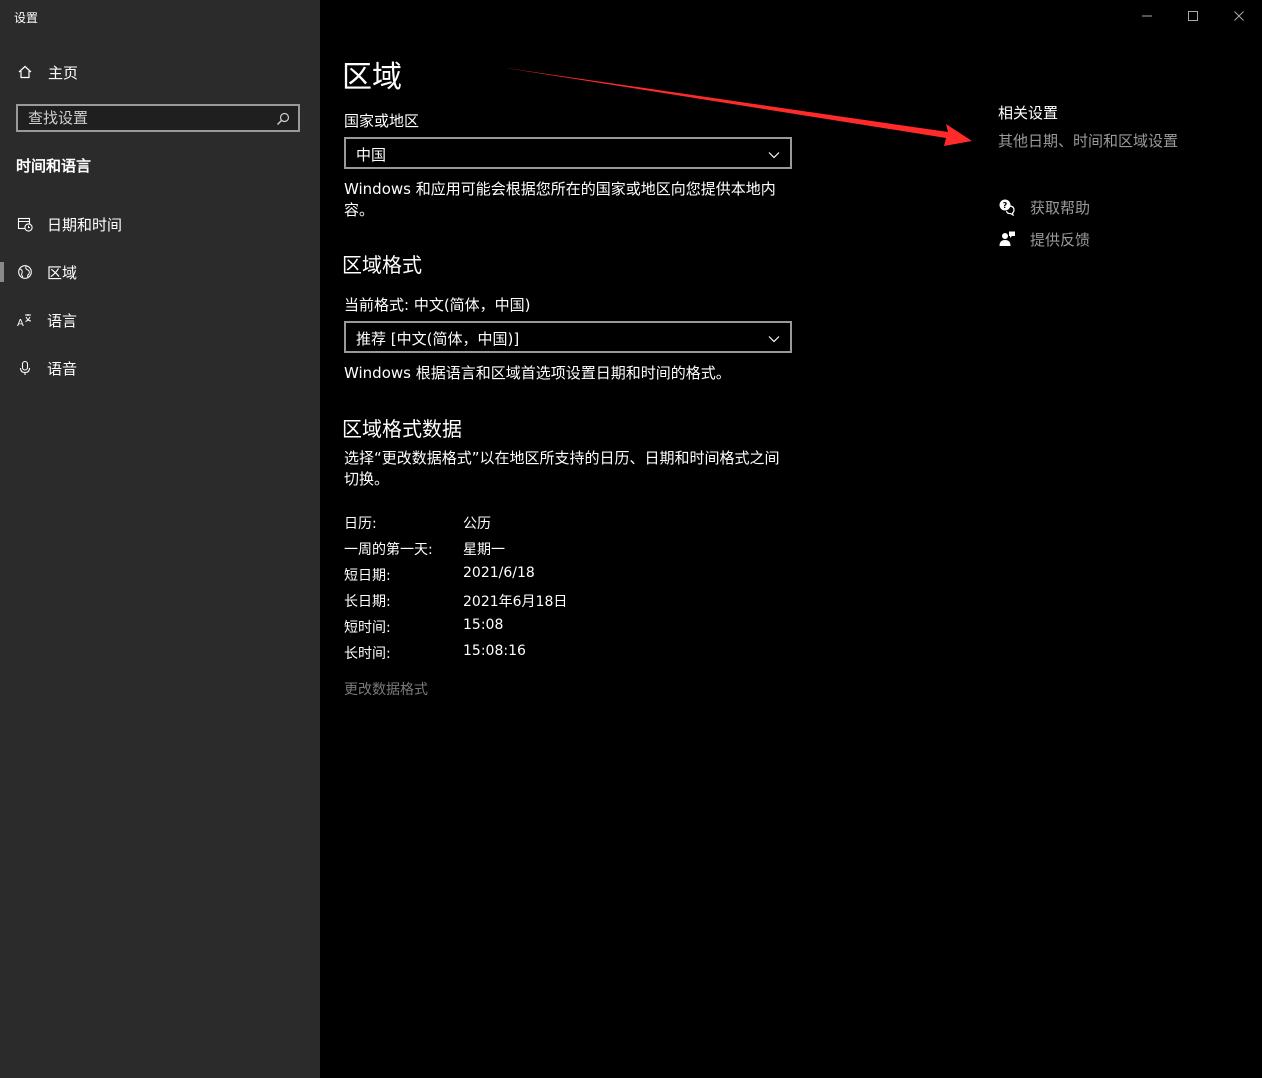  What do you see at coordinates (382, 265) in the screenshot?
I see `region-format-heading: 区域格式` at bounding box center [382, 265].